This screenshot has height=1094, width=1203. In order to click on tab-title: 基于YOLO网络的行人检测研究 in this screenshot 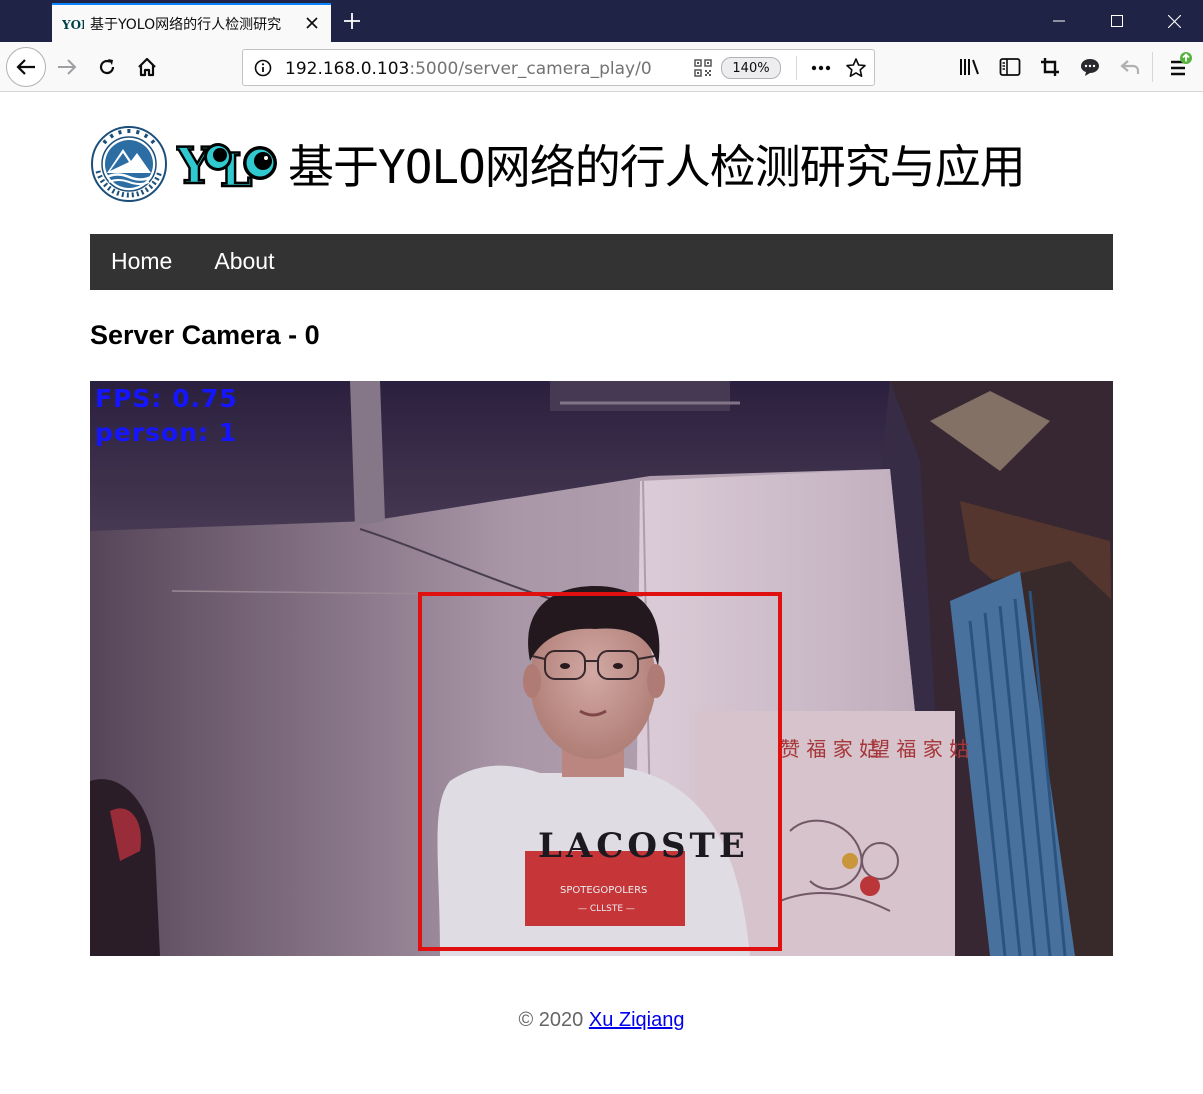, I will do `click(186, 24)`.